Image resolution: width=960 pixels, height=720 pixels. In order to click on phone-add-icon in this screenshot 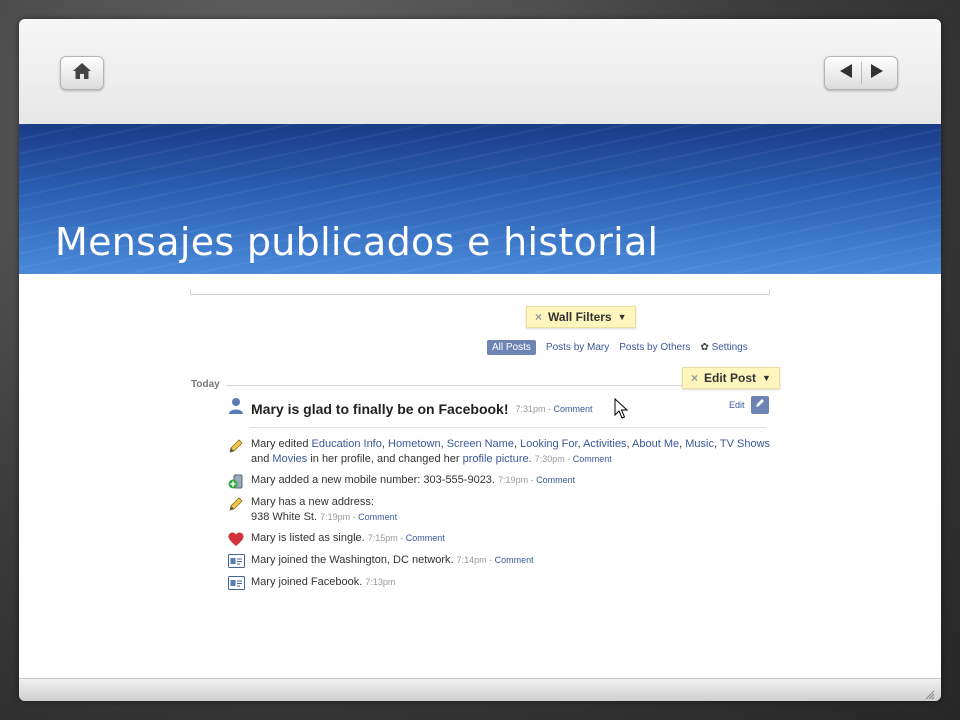, I will do `click(236, 481)`.